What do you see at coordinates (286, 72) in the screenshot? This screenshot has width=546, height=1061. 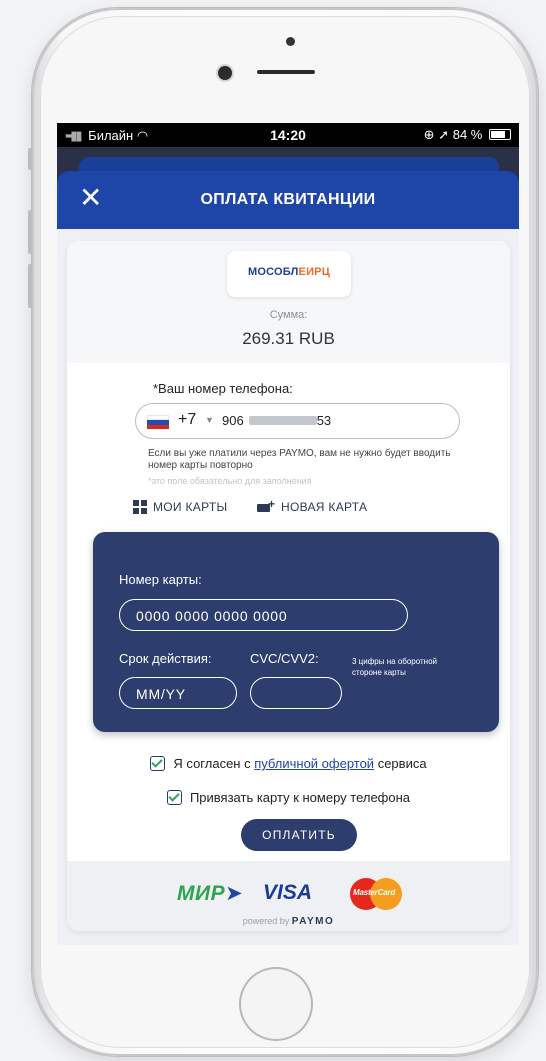 I see `earpiece-speaker` at bounding box center [286, 72].